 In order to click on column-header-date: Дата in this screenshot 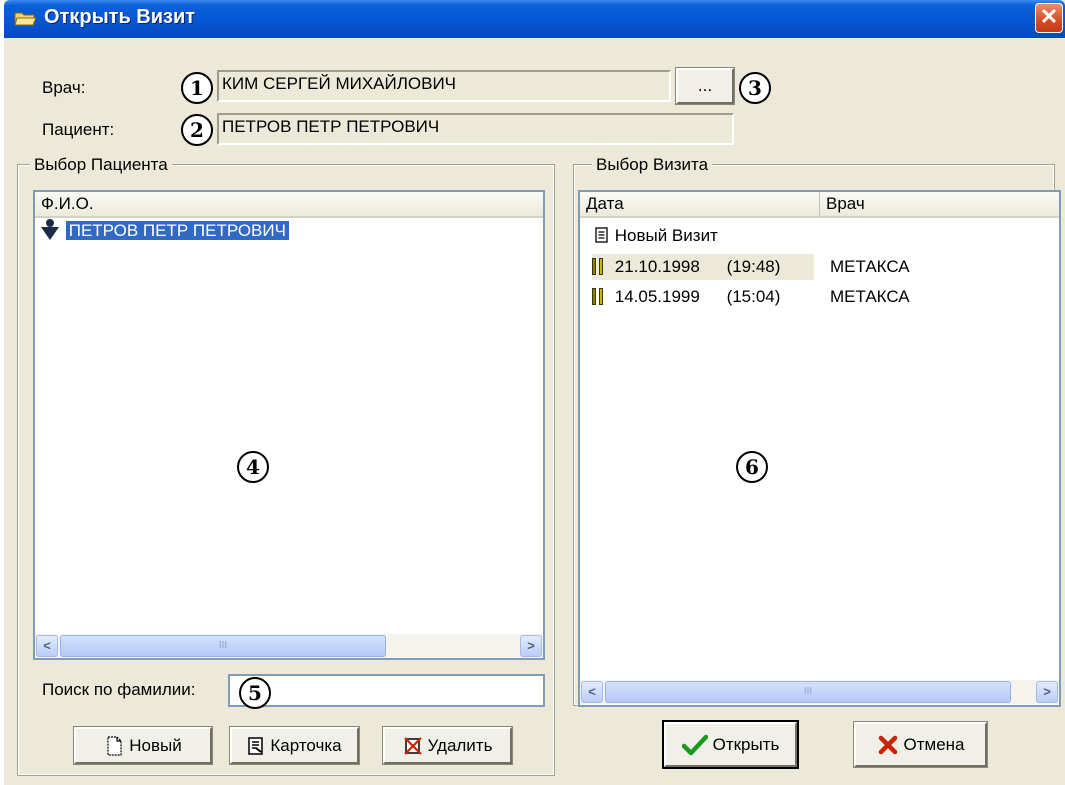, I will do `click(700, 205)`.